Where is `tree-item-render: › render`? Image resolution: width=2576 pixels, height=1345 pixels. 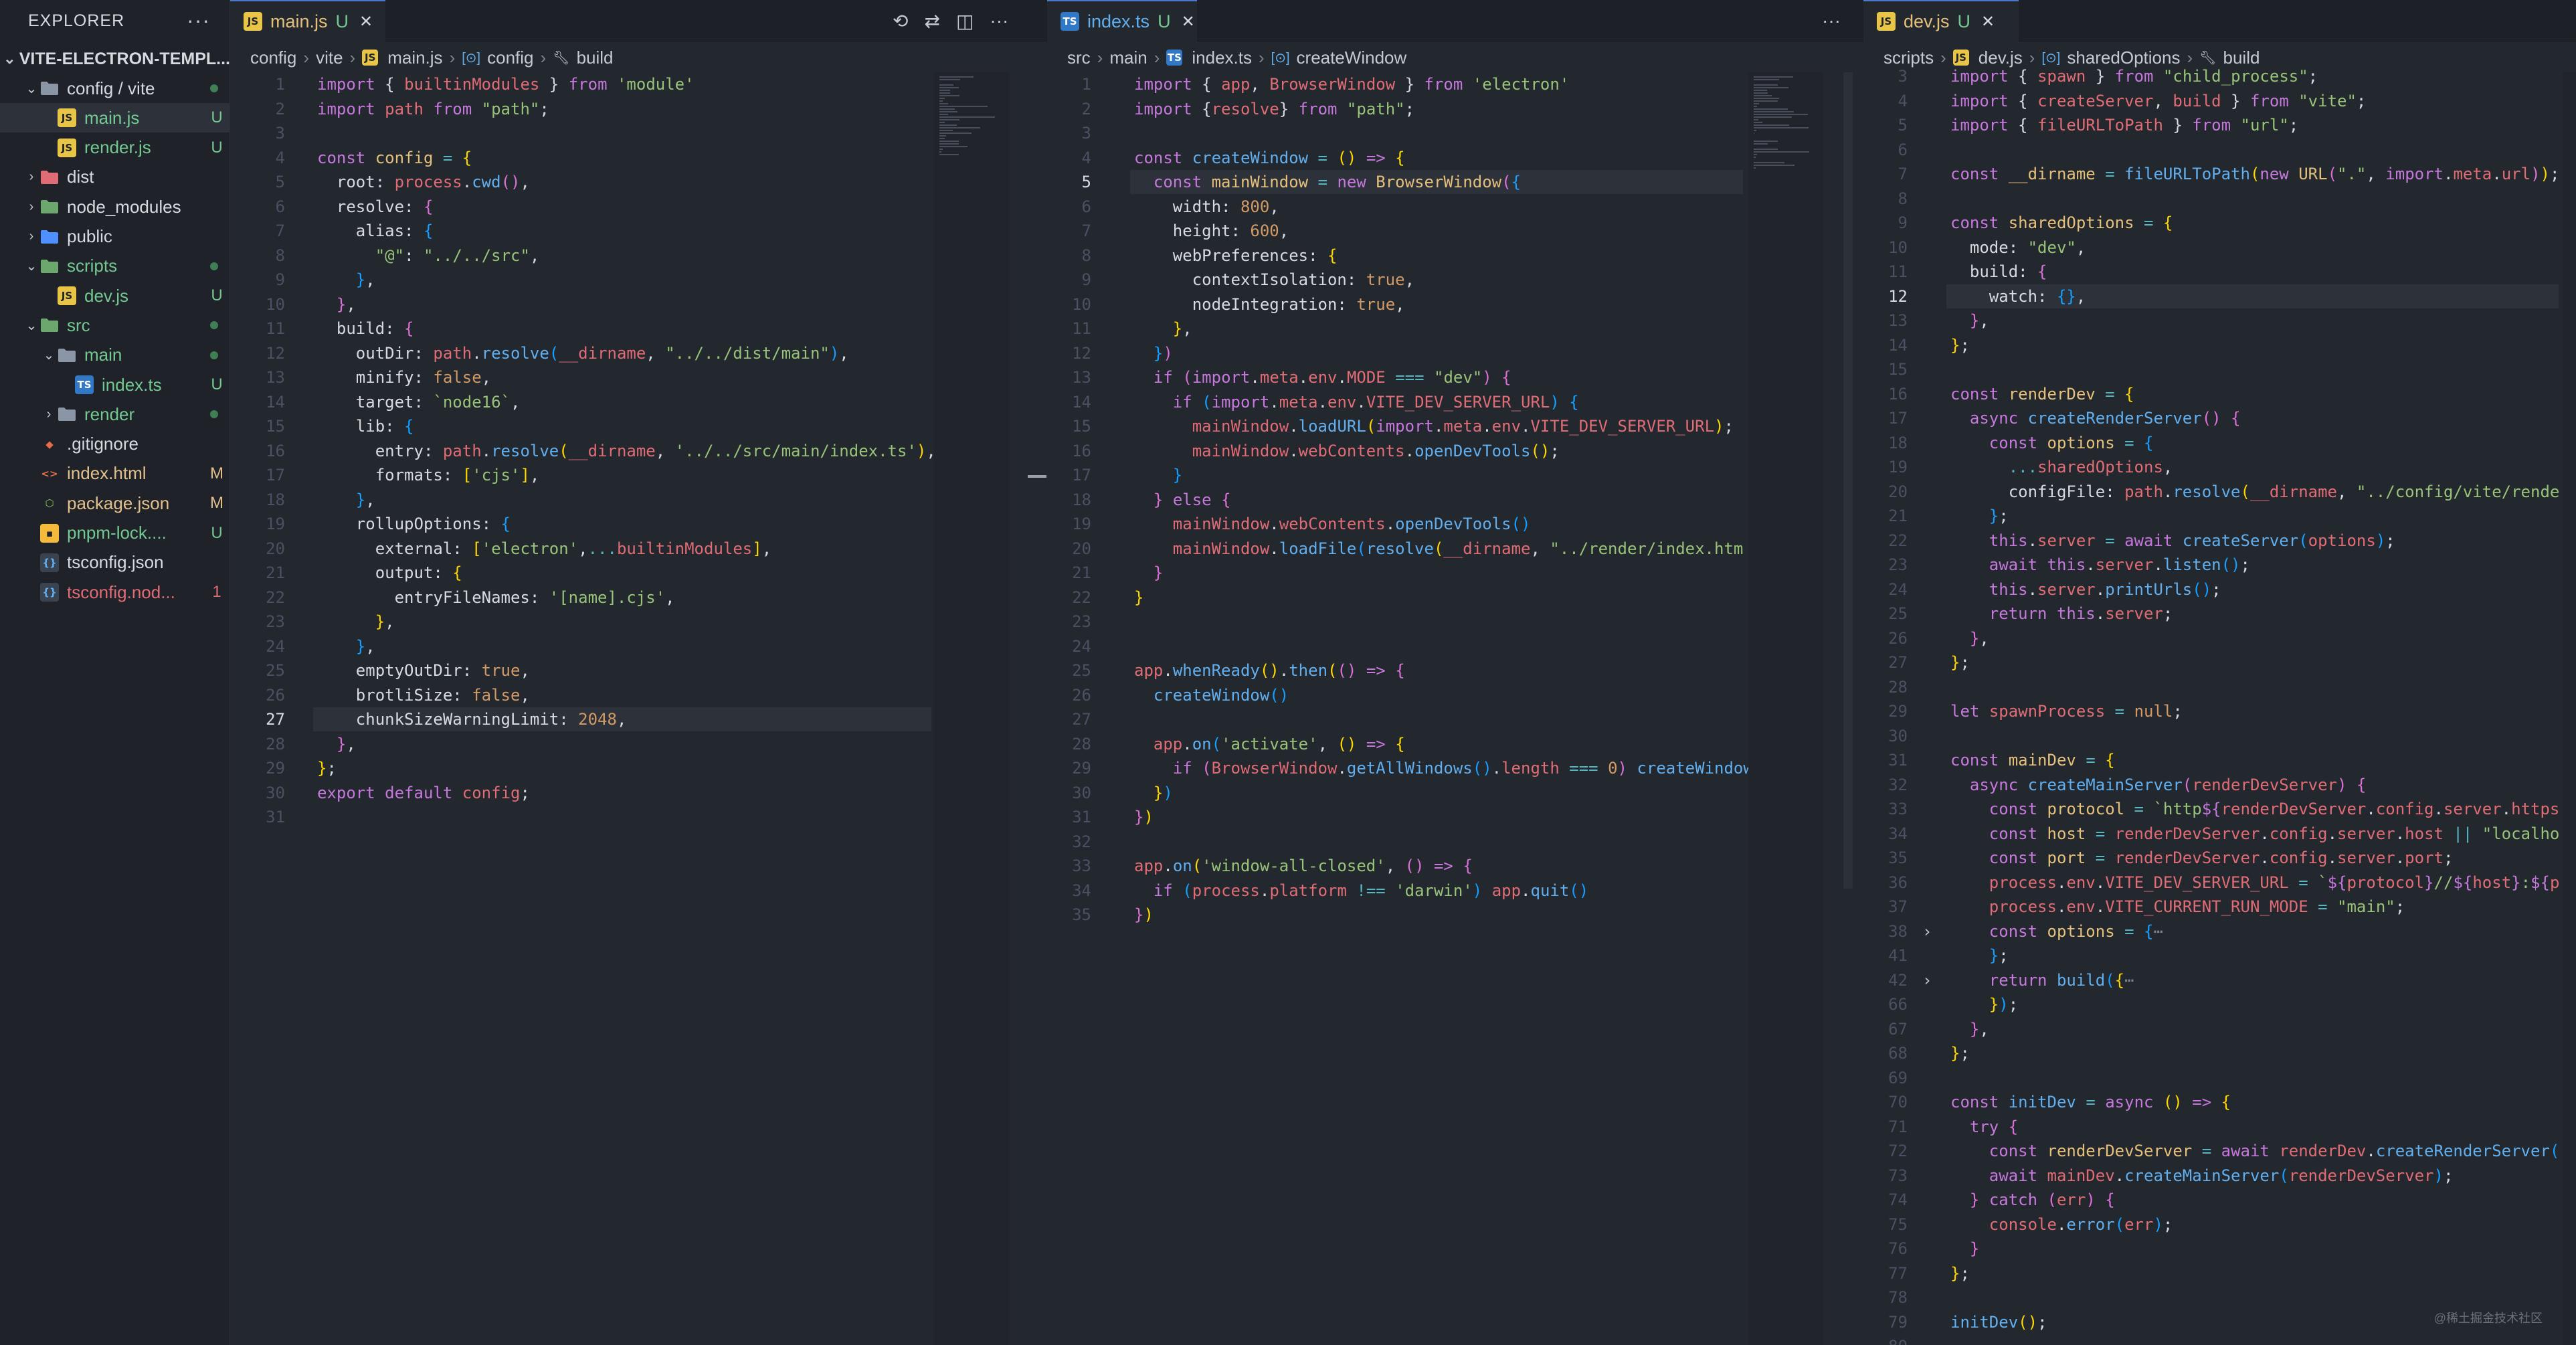
tree-item-render: › render is located at coordinates (114, 414).